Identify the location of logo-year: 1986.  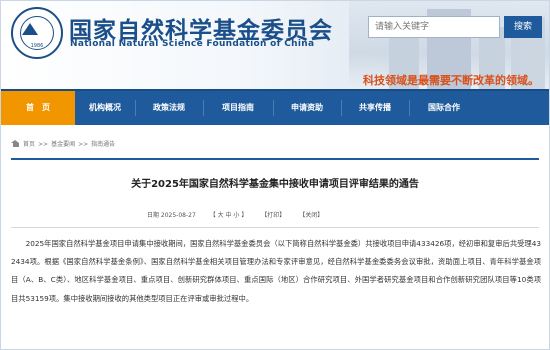
(37, 46).